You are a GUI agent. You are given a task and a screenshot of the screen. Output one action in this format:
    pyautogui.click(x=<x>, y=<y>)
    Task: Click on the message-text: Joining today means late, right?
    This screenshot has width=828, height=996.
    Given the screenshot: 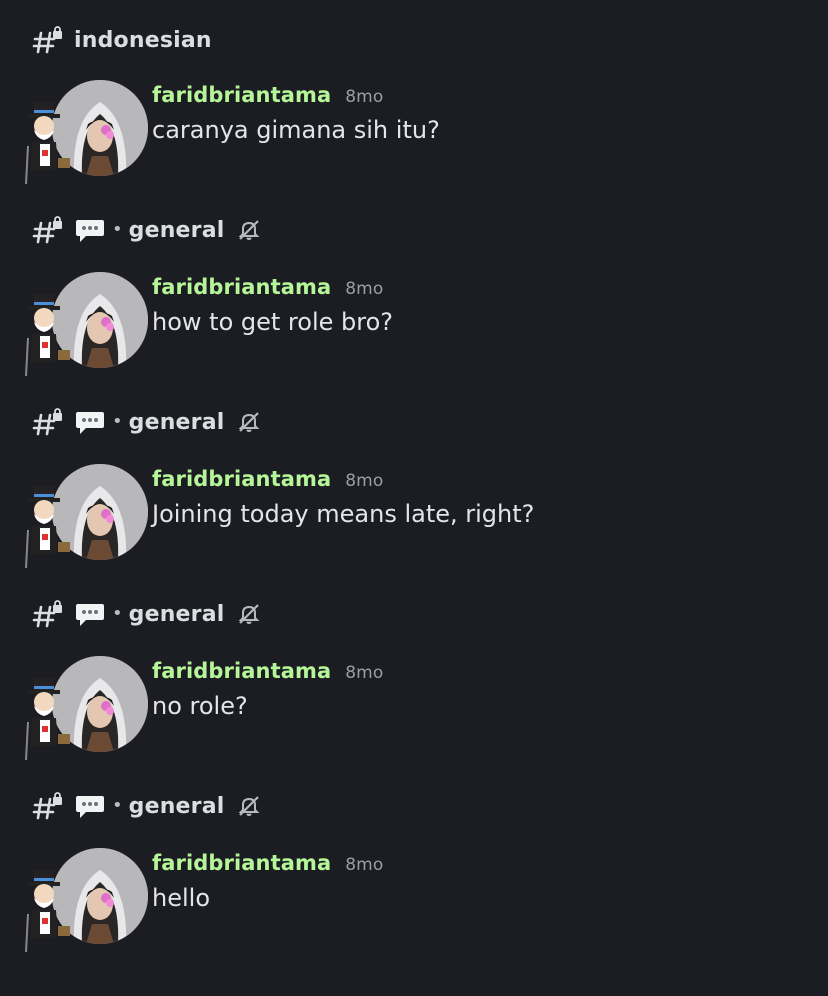 What is the action you would take?
    pyautogui.click(x=343, y=514)
    